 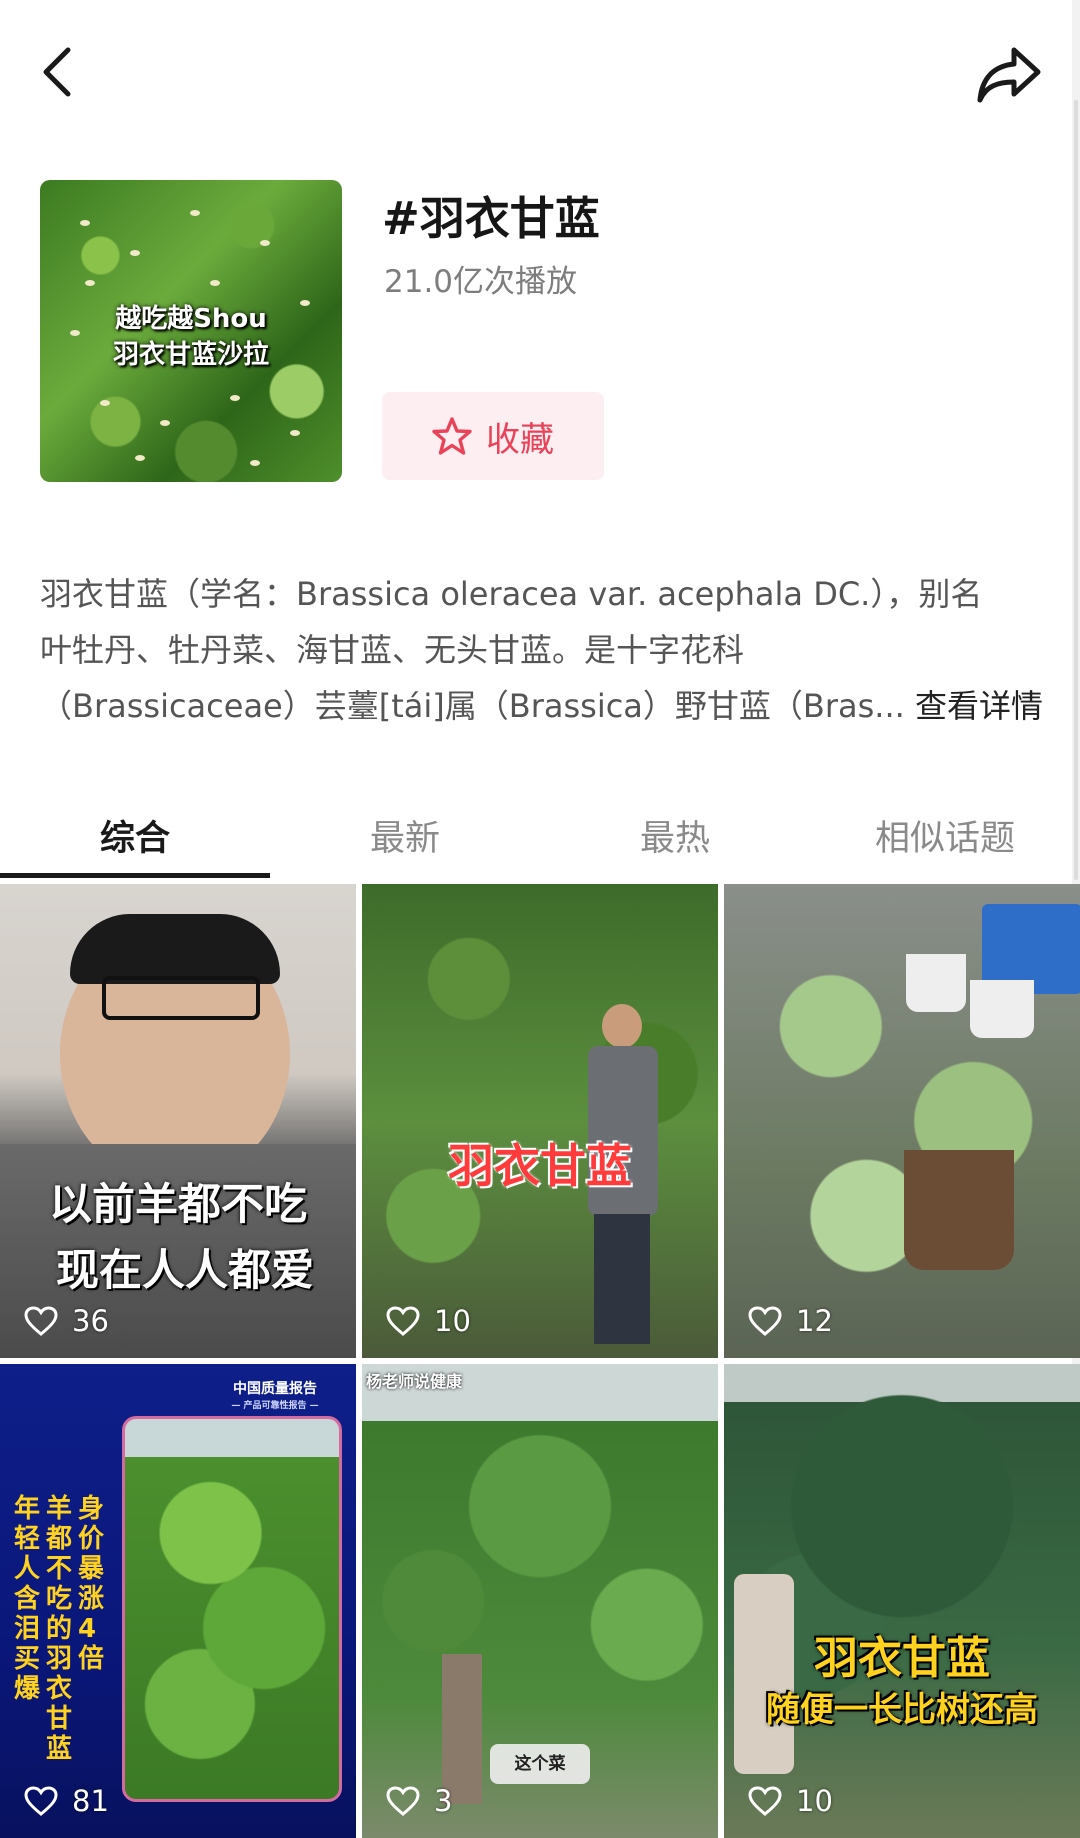 I want to click on favorite-button: 收藏, so click(x=493, y=436).